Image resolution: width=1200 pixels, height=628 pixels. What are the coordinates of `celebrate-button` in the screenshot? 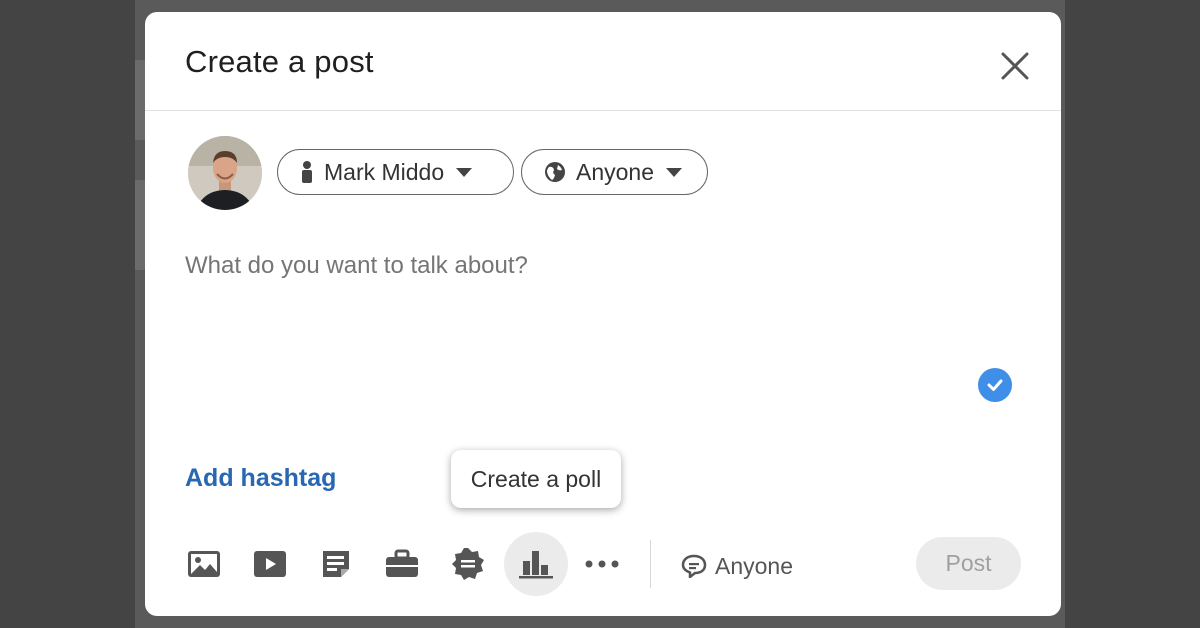 It's located at (468, 564).